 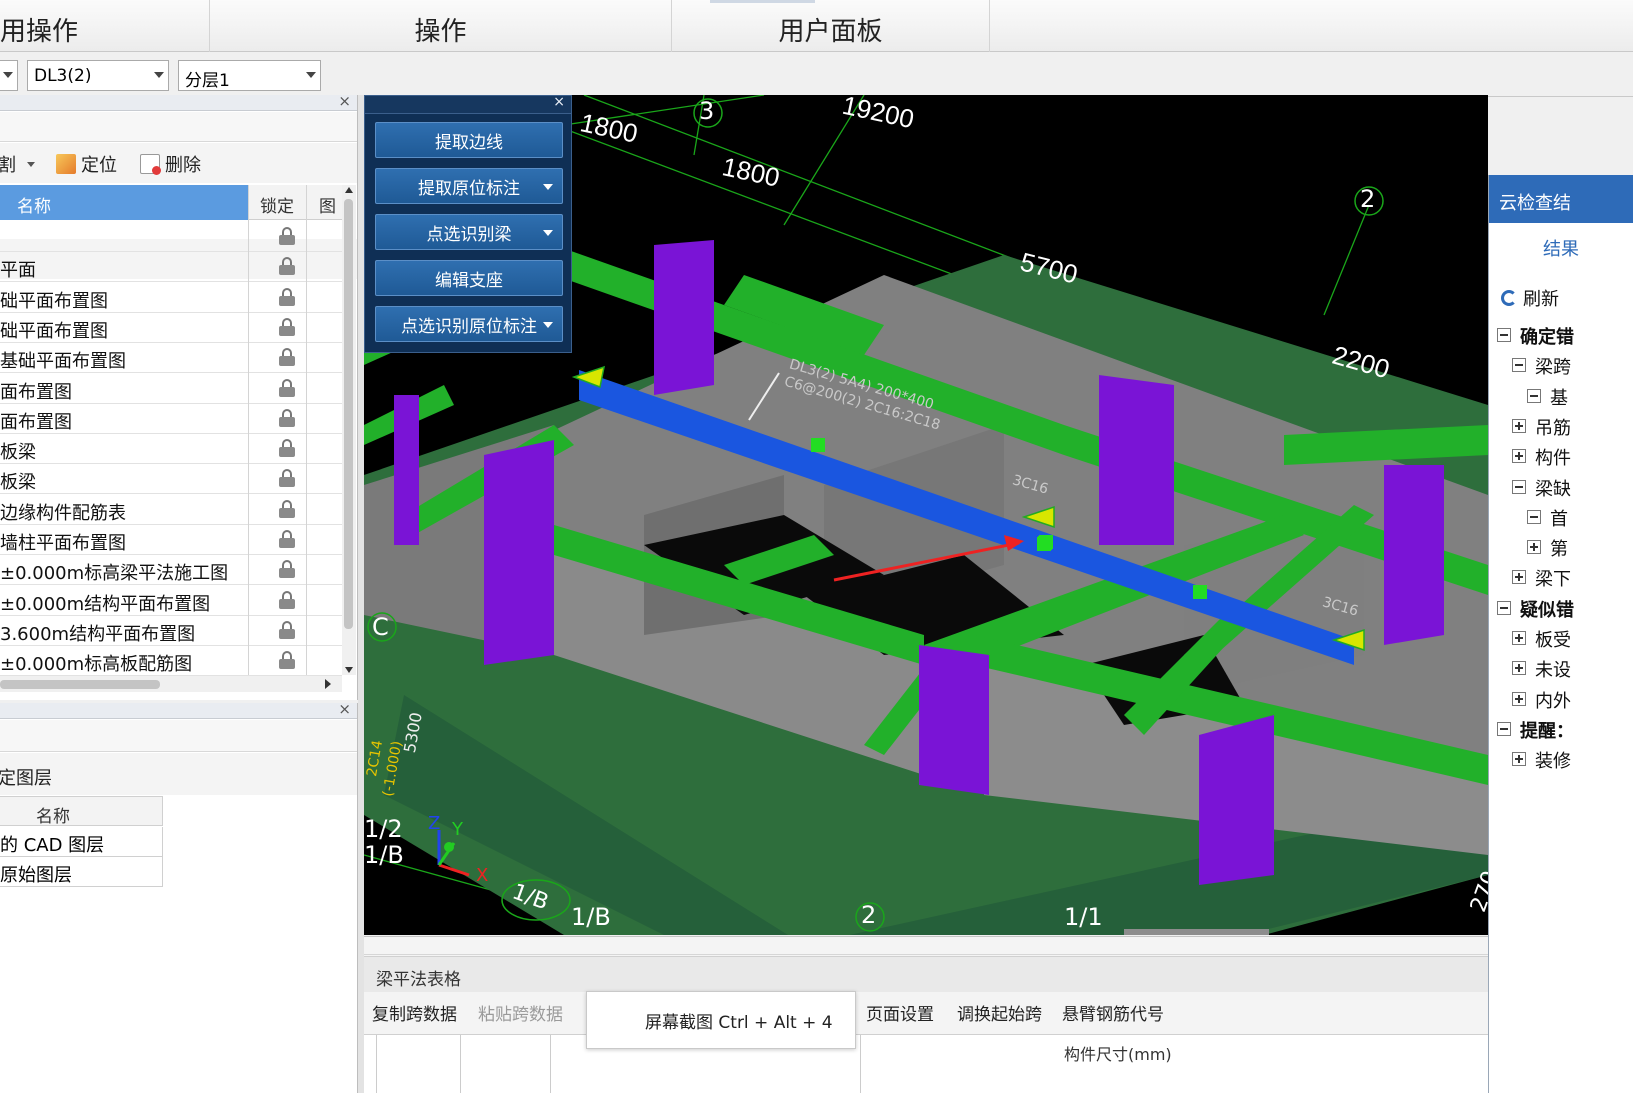 I want to click on paste-span-data-button: 粘贴跨数据, so click(x=520, y=1012).